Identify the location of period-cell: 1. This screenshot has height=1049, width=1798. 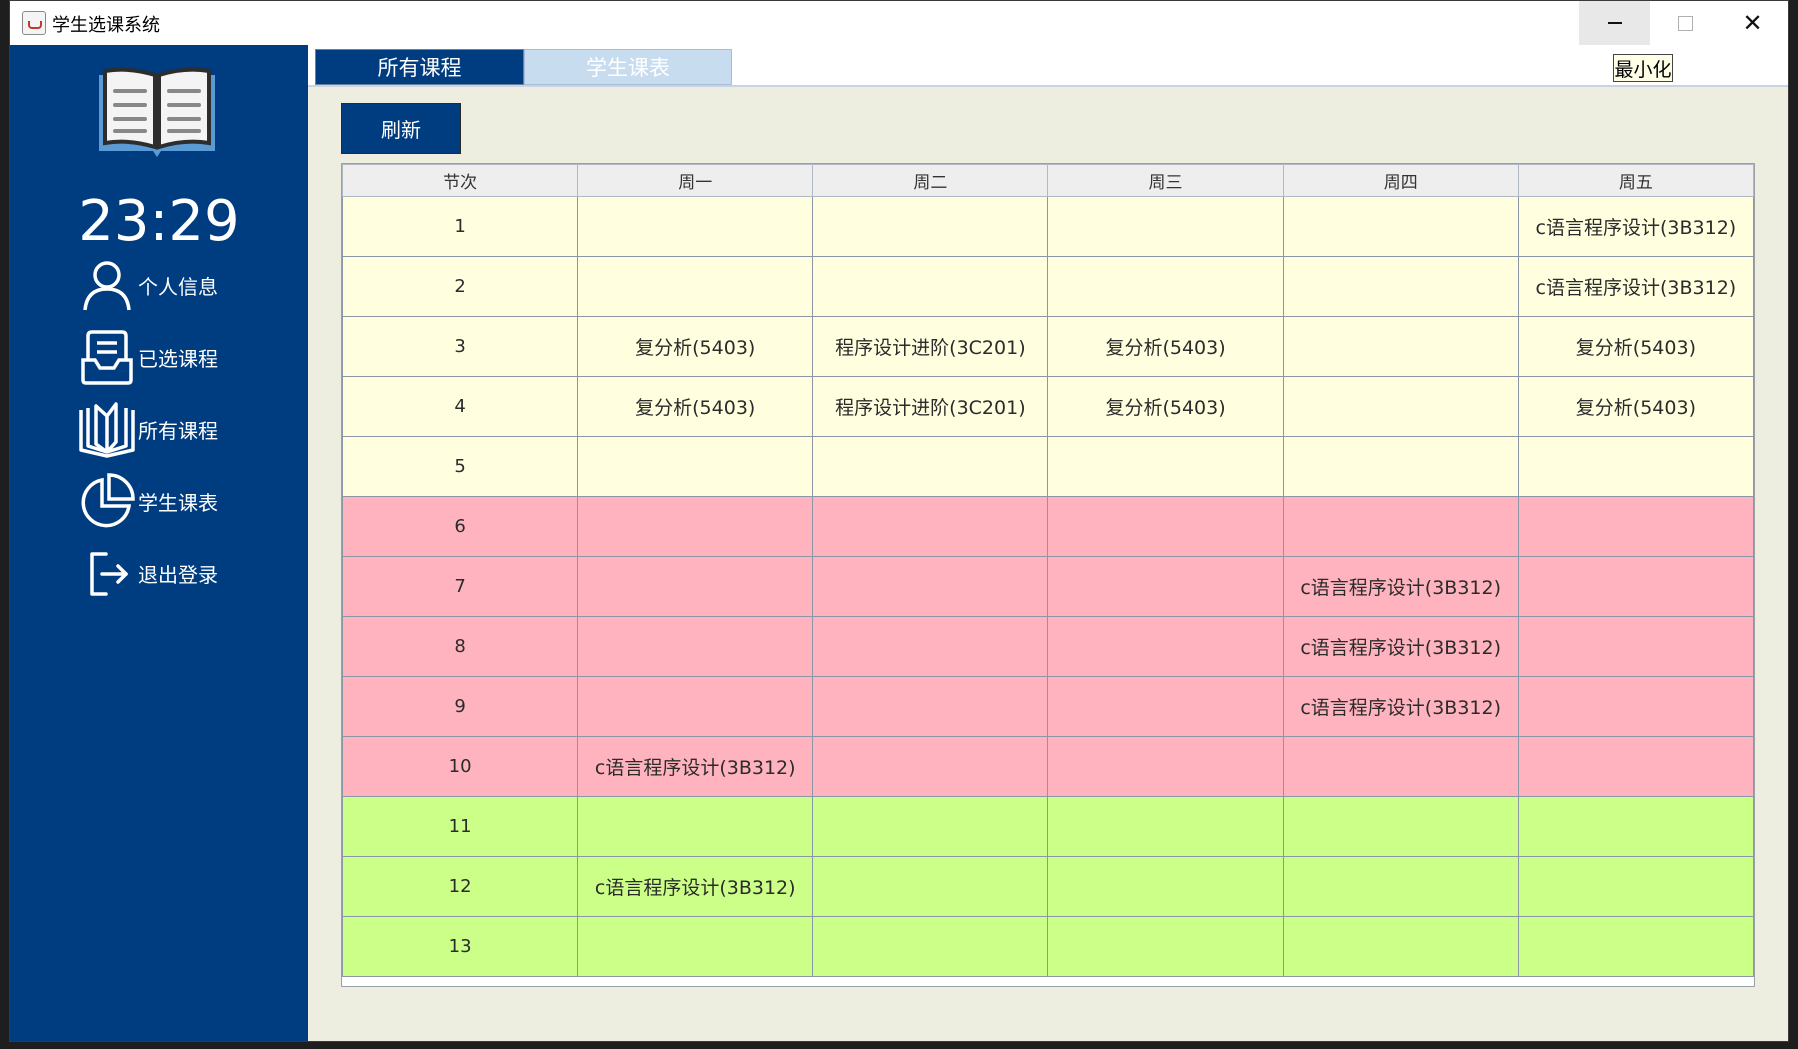
(460, 226).